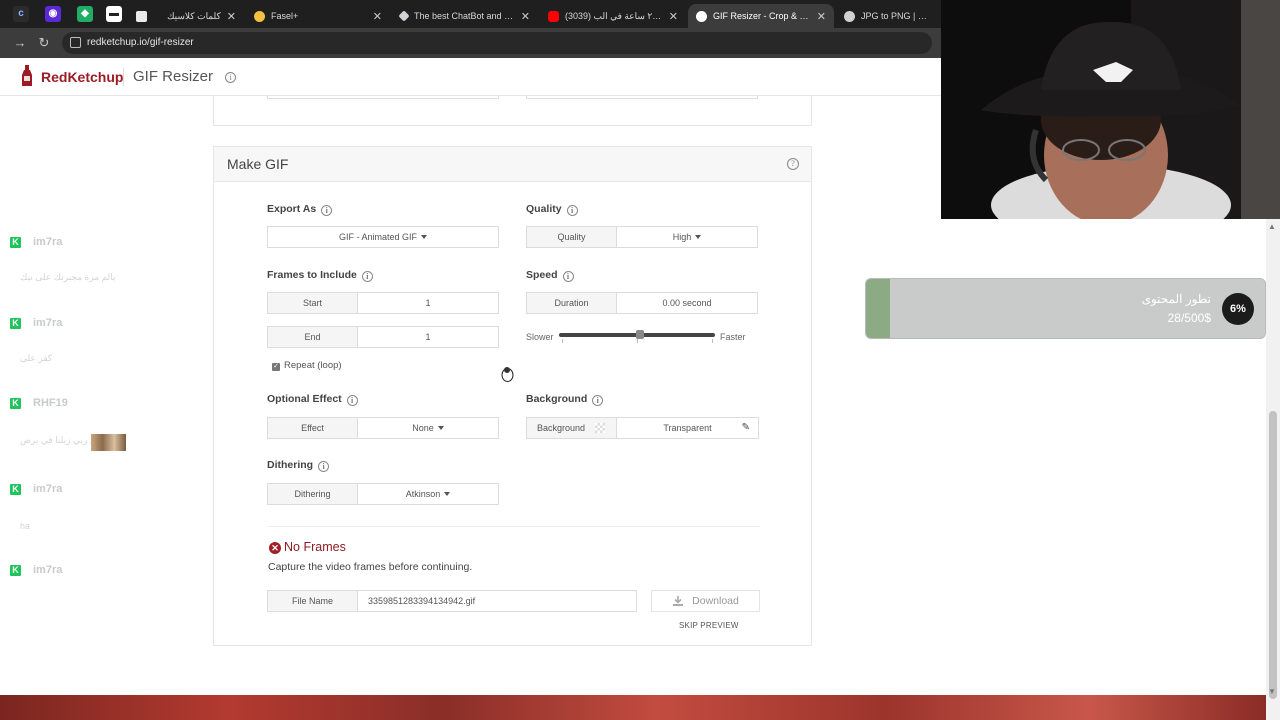 This screenshot has height=720, width=1280. What do you see at coordinates (15, 323) in the screenshot?
I see `kick-badge-icon: K` at bounding box center [15, 323].